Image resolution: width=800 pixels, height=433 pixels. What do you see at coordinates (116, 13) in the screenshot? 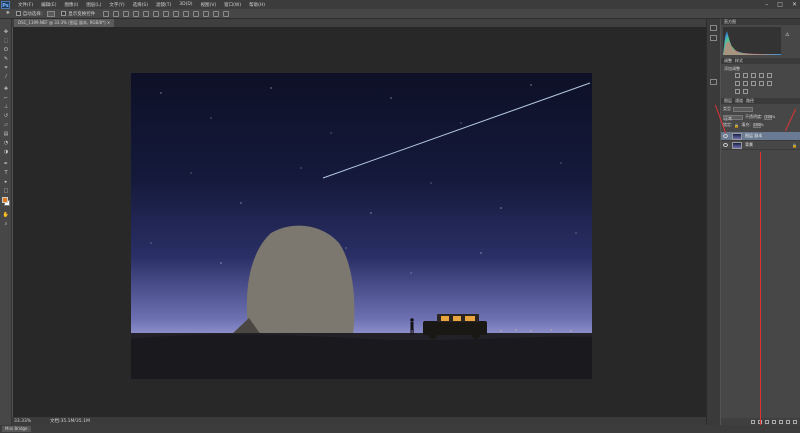
I see `align-middle-icon` at bounding box center [116, 13].